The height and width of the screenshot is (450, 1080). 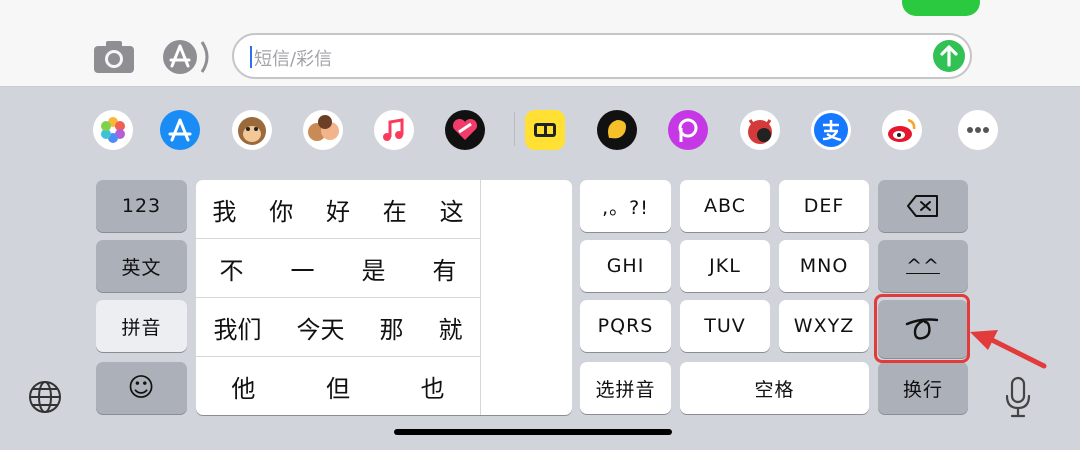 What do you see at coordinates (545, 130) in the screenshot?
I see `xianyu-icon` at bounding box center [545, 130].